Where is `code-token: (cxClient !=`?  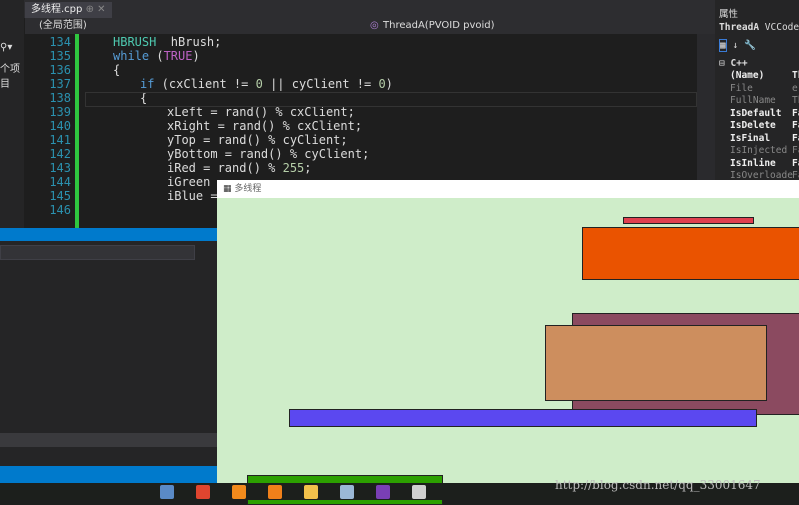 code-token: (cxClient != is located at coordinates (205, 84).